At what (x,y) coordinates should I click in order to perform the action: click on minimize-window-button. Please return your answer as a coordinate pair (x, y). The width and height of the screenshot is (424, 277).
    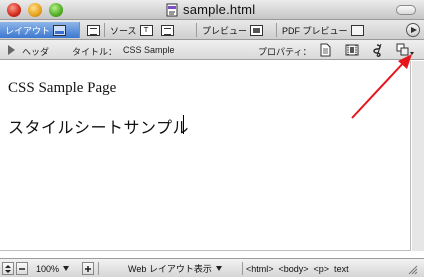
    Looking at the image, I should click on (35, 10).